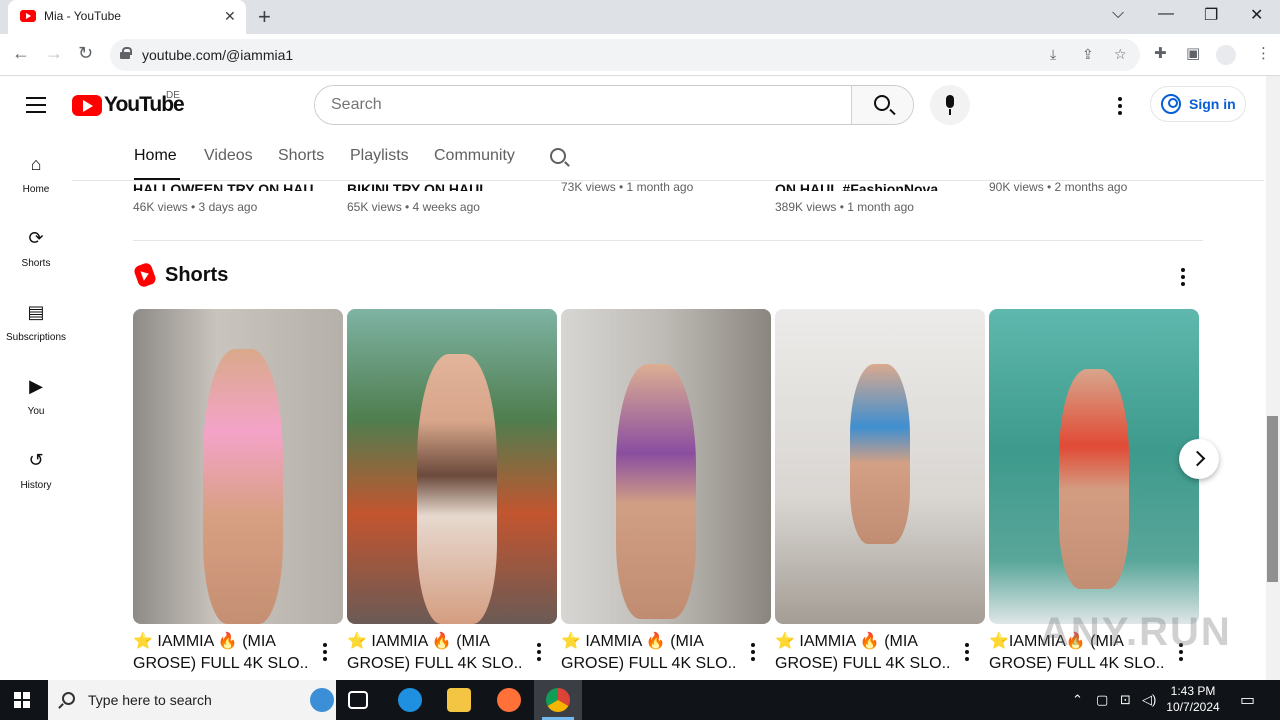  I want to click on video-title: ON HAUL #FashionNova, so click(865, 186).